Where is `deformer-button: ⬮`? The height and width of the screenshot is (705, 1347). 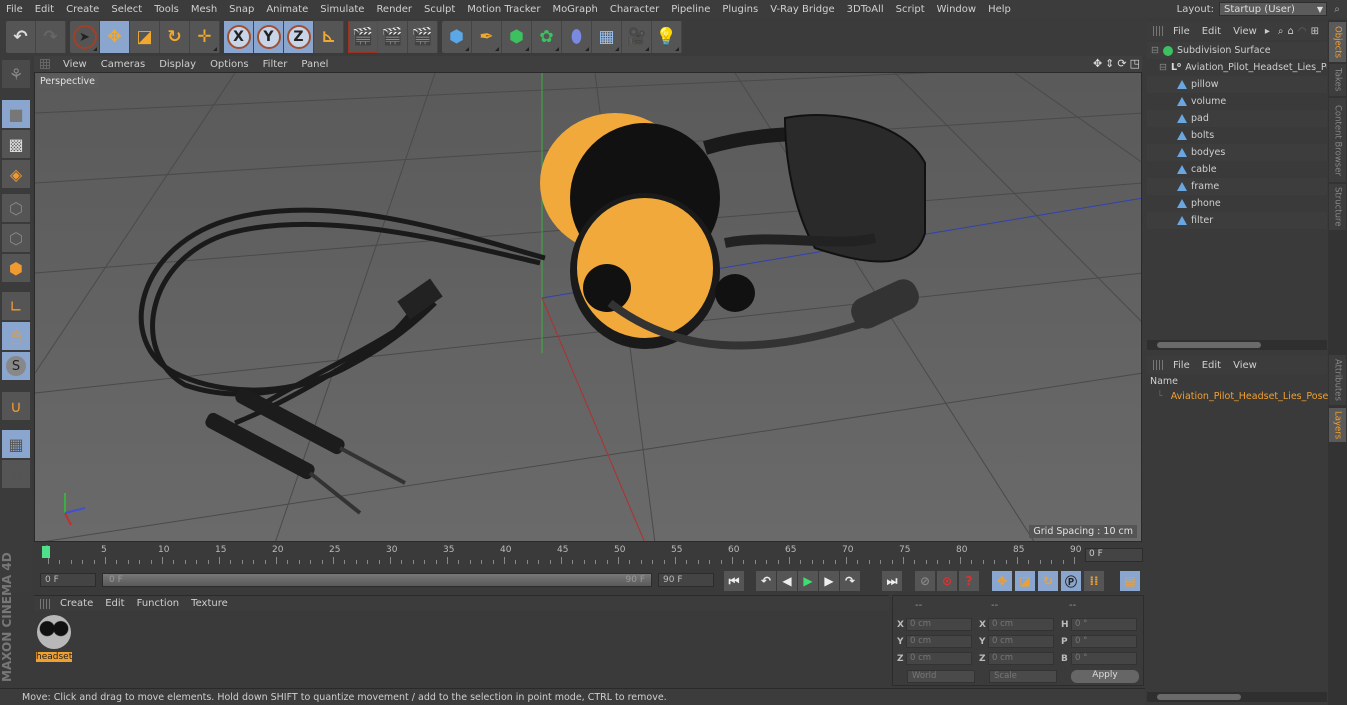 deformer-button: ⬮ is located at coordinates (577, 37).